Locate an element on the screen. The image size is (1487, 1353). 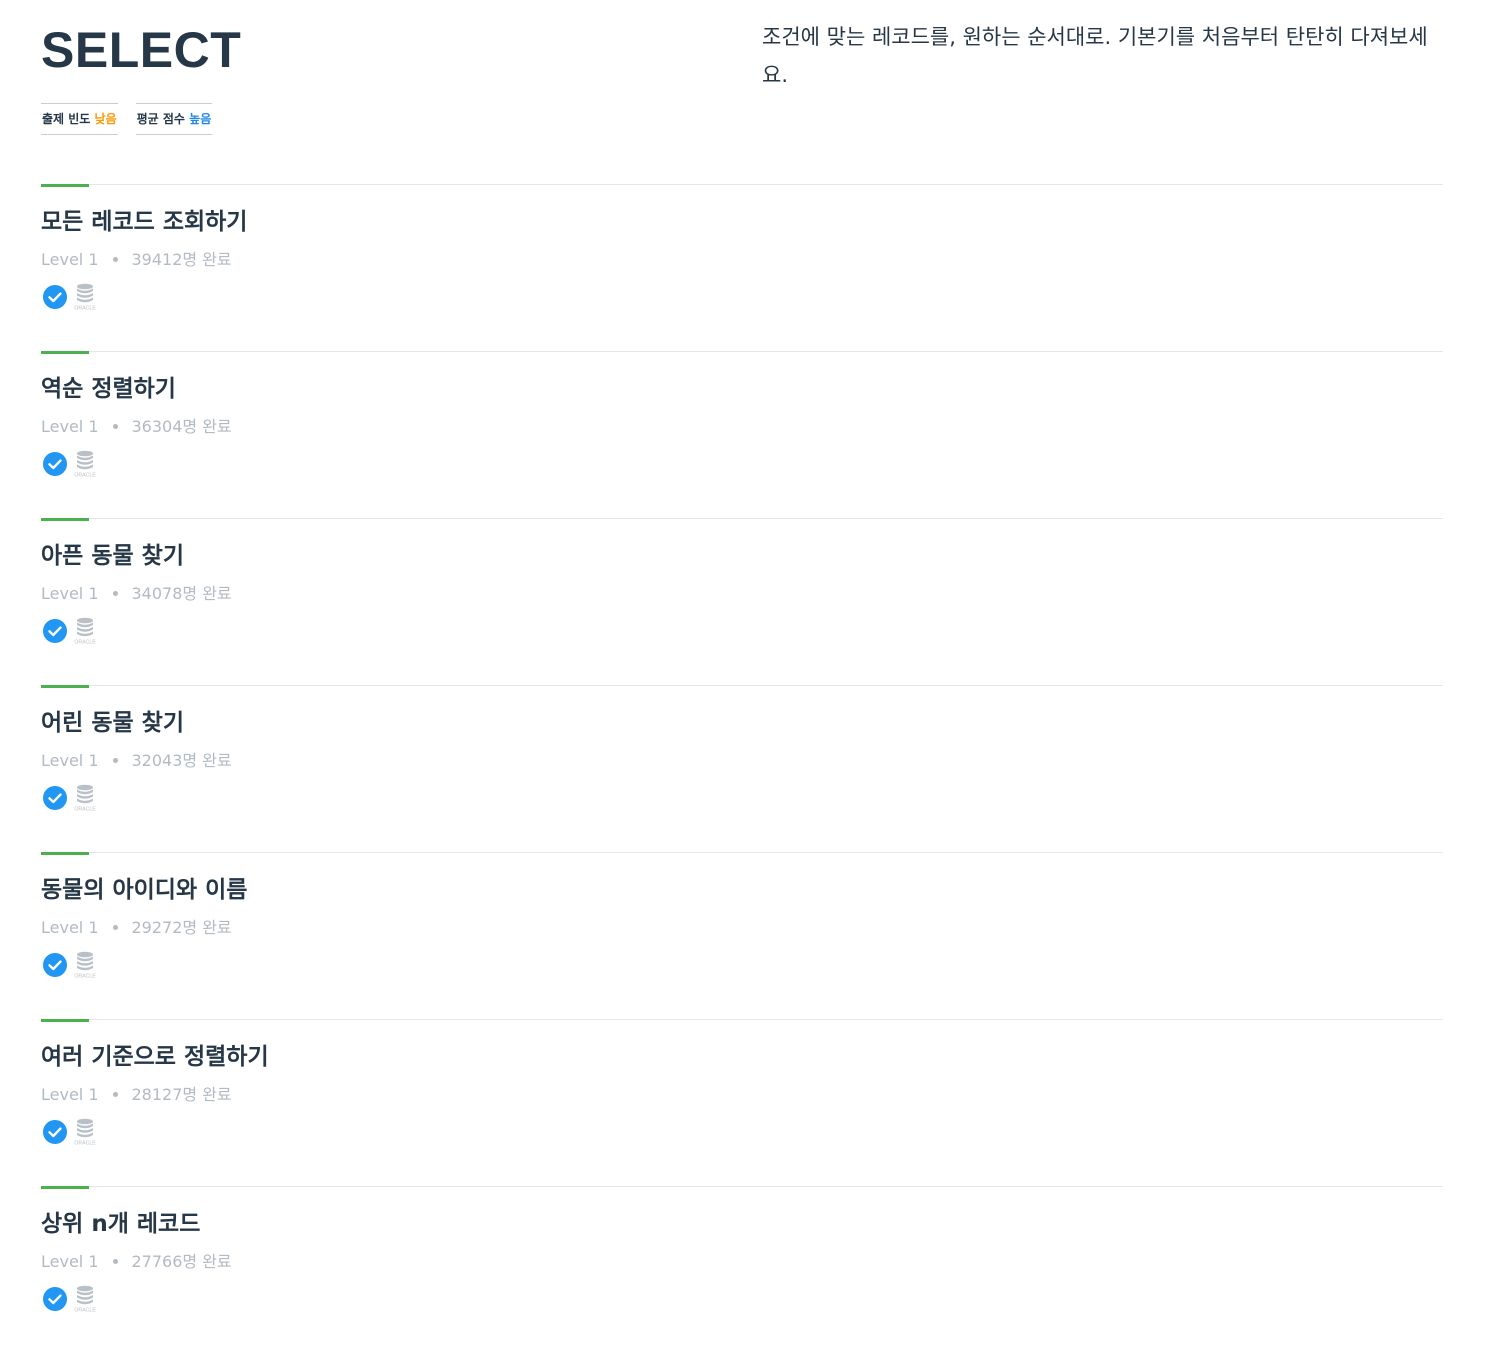
problem-meta: Level 1 39412명 완료 is located at coordinates (136, 260).